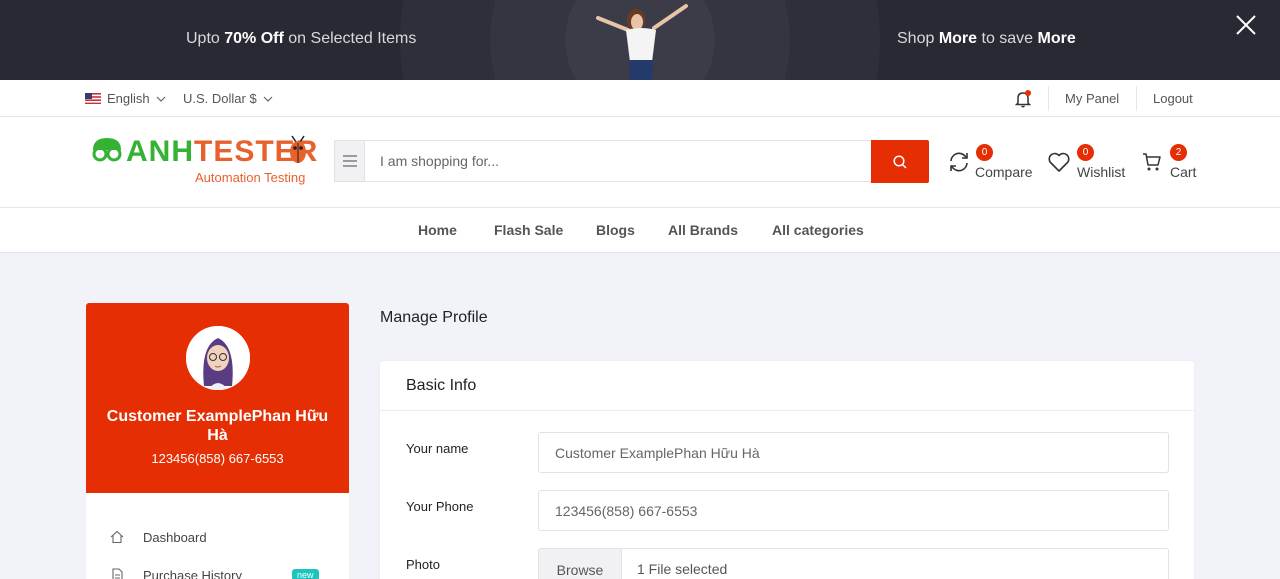  Describe the element at coordinates (175, 537) in the screenshot. I see `sidebar-item-label: Dashboard` at that location.